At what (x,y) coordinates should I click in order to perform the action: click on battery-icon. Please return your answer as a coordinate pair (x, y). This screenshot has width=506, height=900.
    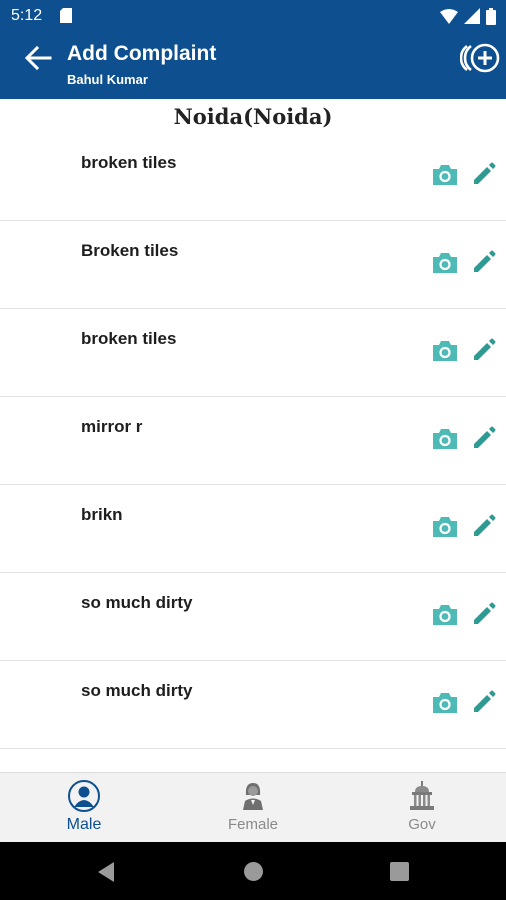
    Looking at the image, I should click on (491, 16).